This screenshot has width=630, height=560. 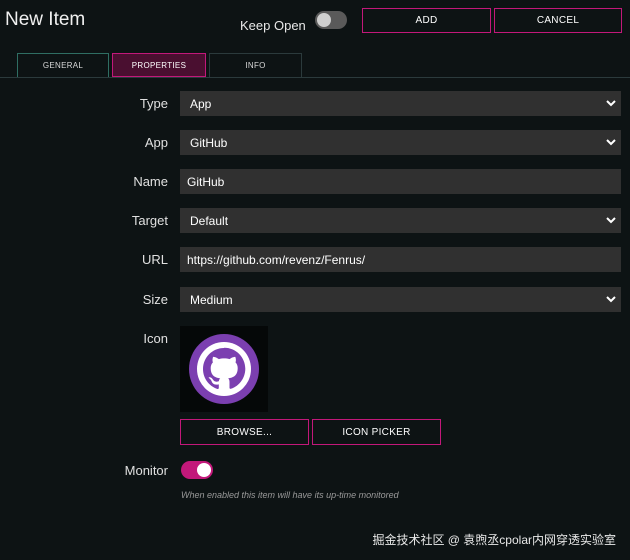 I want to click on name-input: GitHub, so click(x=400, y=181).